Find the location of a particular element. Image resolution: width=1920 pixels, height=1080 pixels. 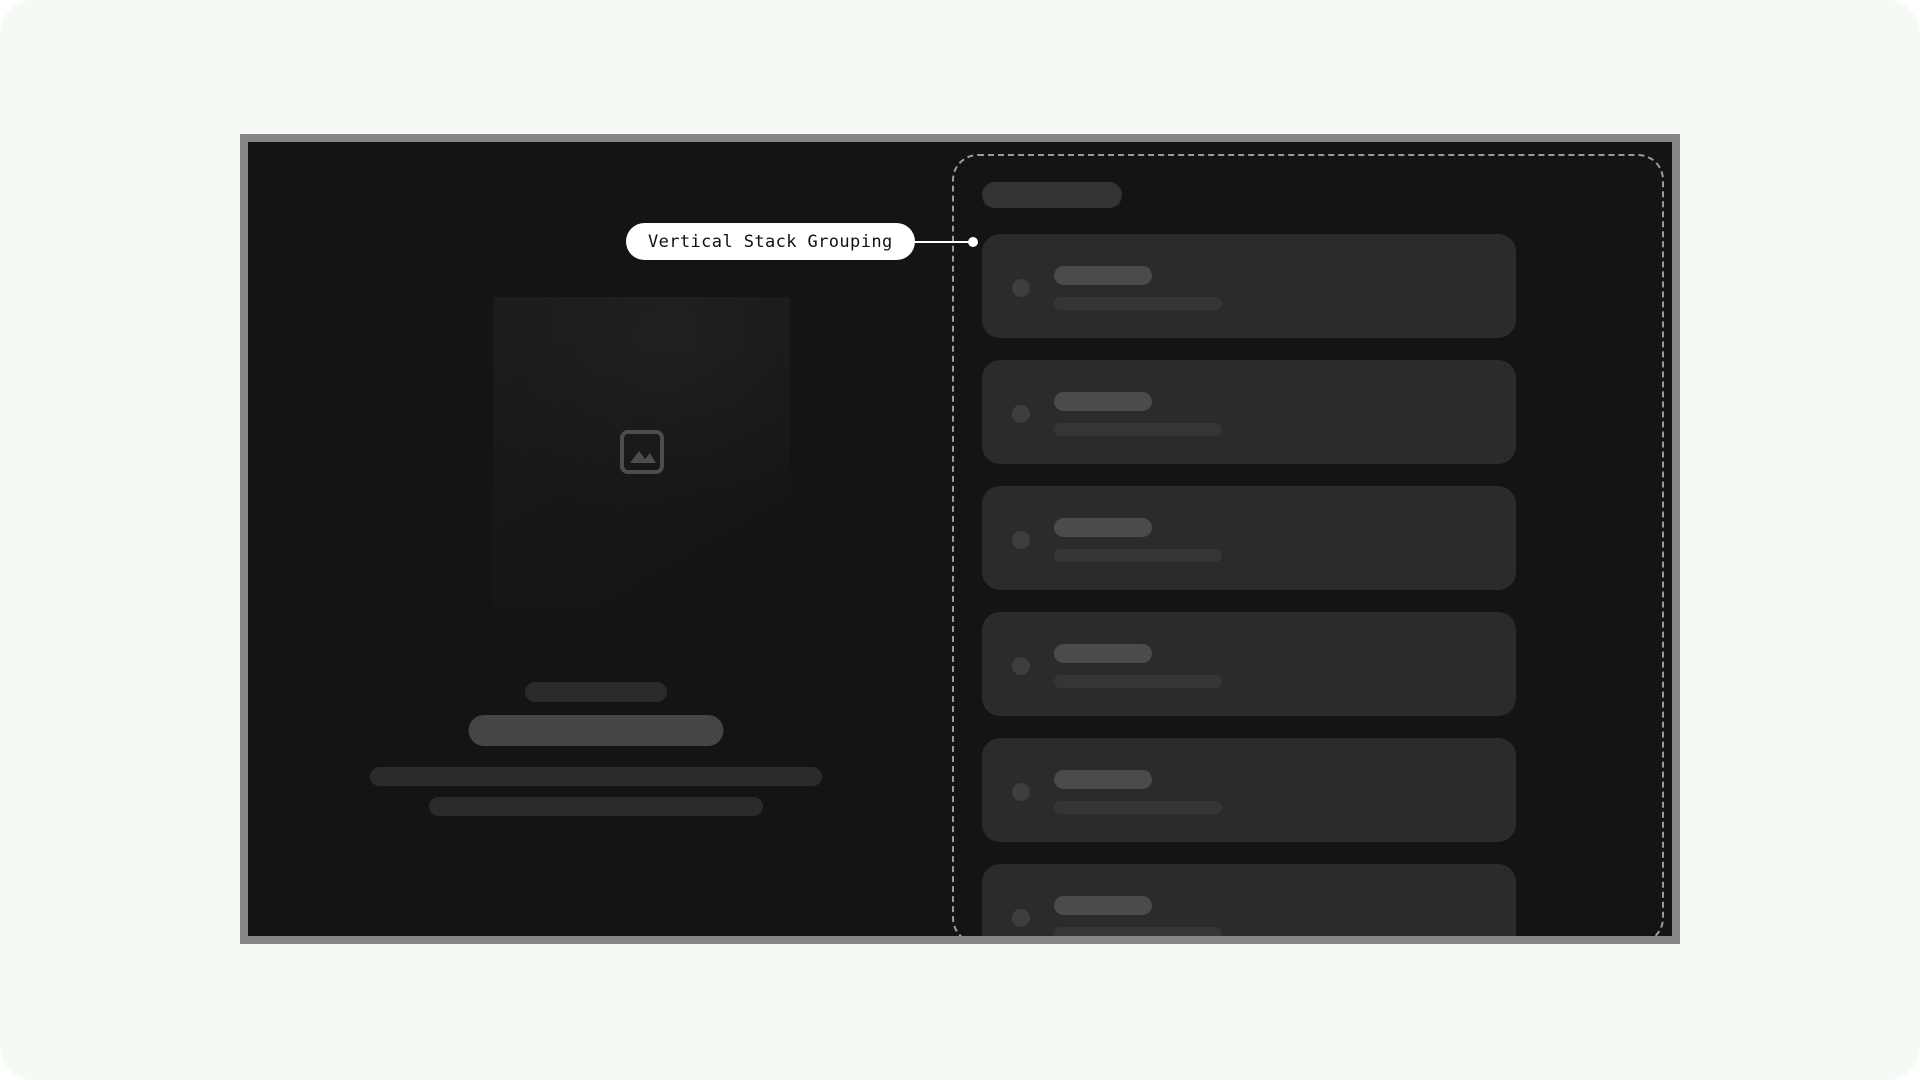

media-preview is located at coordinates (641, 452).